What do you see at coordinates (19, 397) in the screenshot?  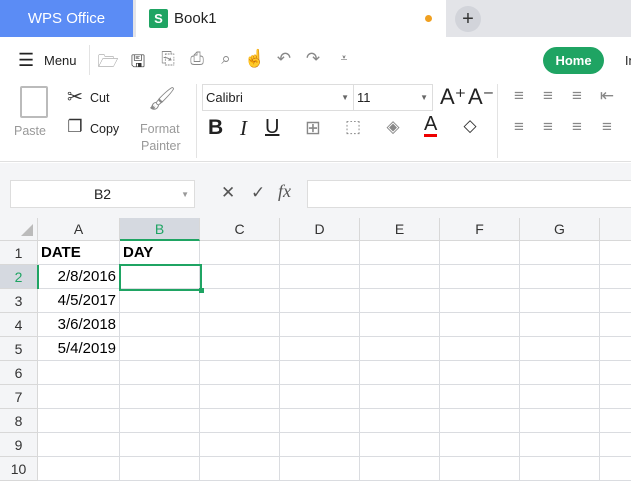 I see `row-header-7: 7` at bounding box center [19, 397].